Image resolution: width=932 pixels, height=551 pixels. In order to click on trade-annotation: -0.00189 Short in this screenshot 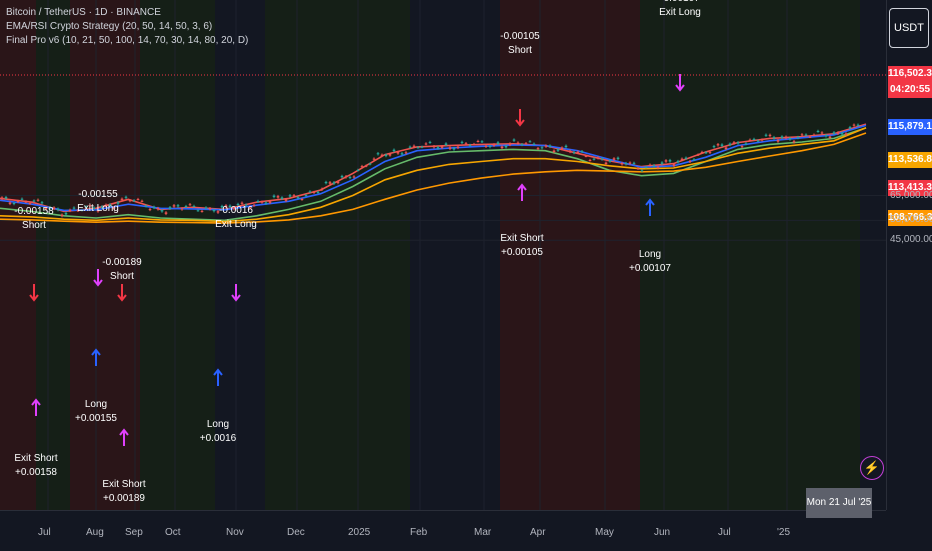, I will do `click(122, 270)`.